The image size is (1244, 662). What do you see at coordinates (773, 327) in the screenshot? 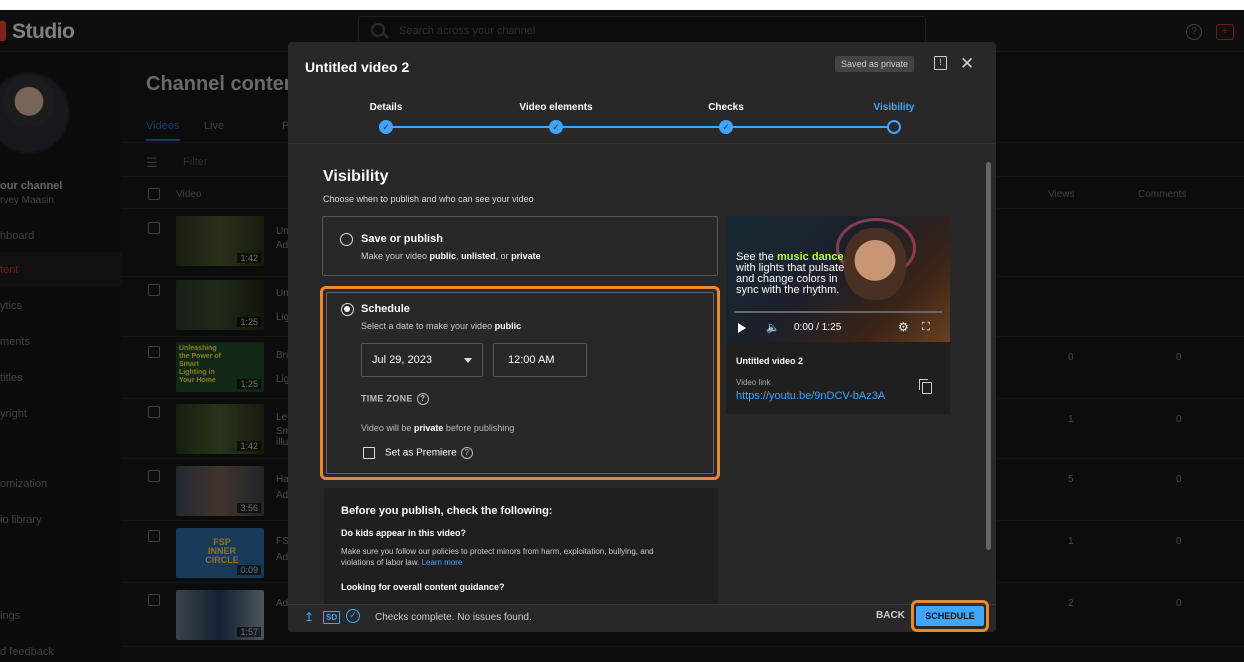
I see `volume-icon: 🔈` at bounding box center [773, 327].